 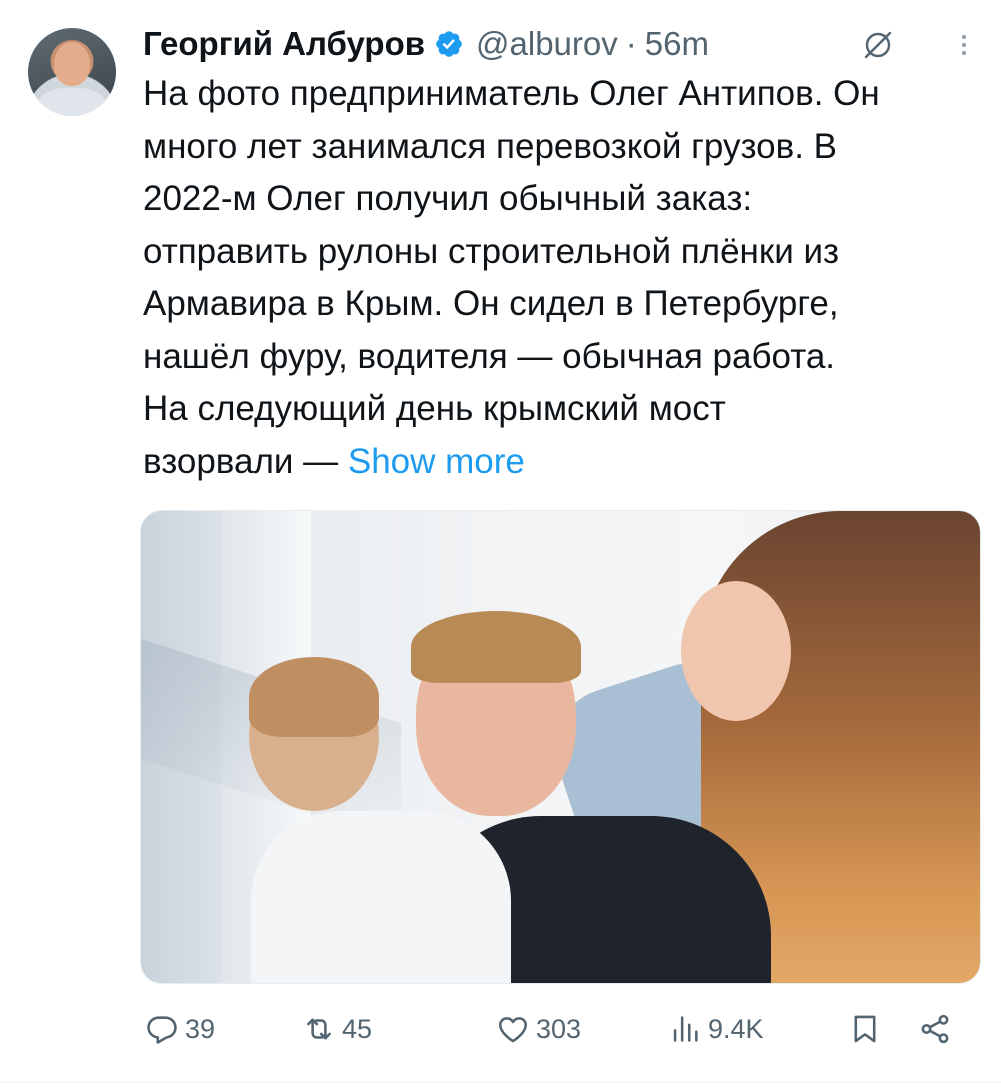 I want to click on reply-button: 39, so click(x=180, y=1029).